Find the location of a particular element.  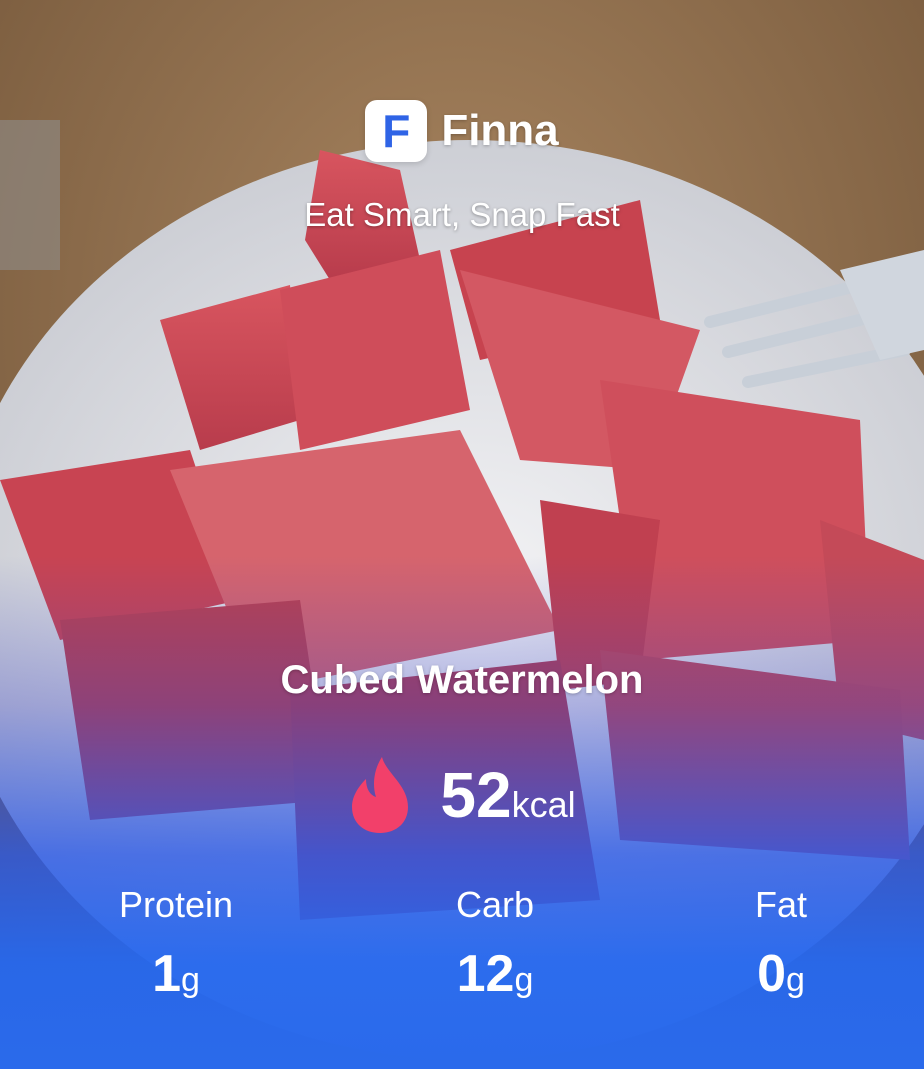

macro-fat: Fat 0g is located at coordinates (781, 944).